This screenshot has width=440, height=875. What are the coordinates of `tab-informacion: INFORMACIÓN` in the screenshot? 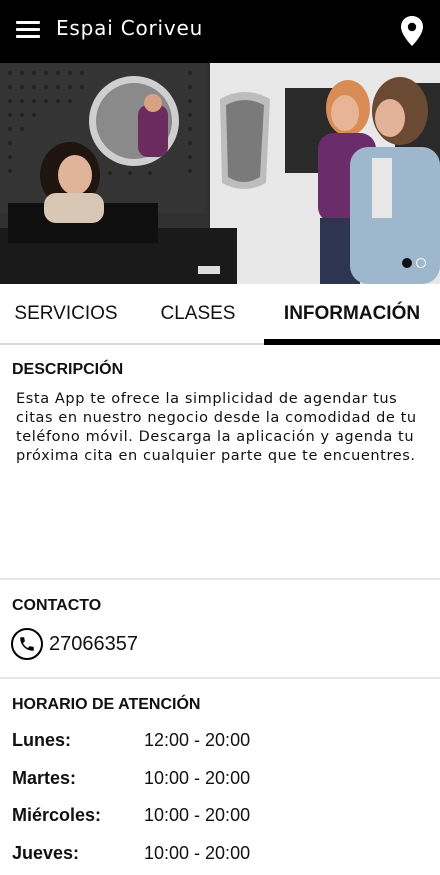 It's located at (352, 314).